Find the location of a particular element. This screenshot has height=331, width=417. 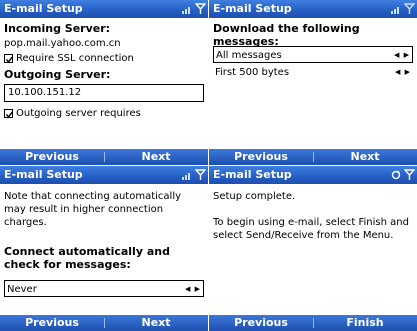

outgoing-auth-checkbox is located at coordinates (9, 113).